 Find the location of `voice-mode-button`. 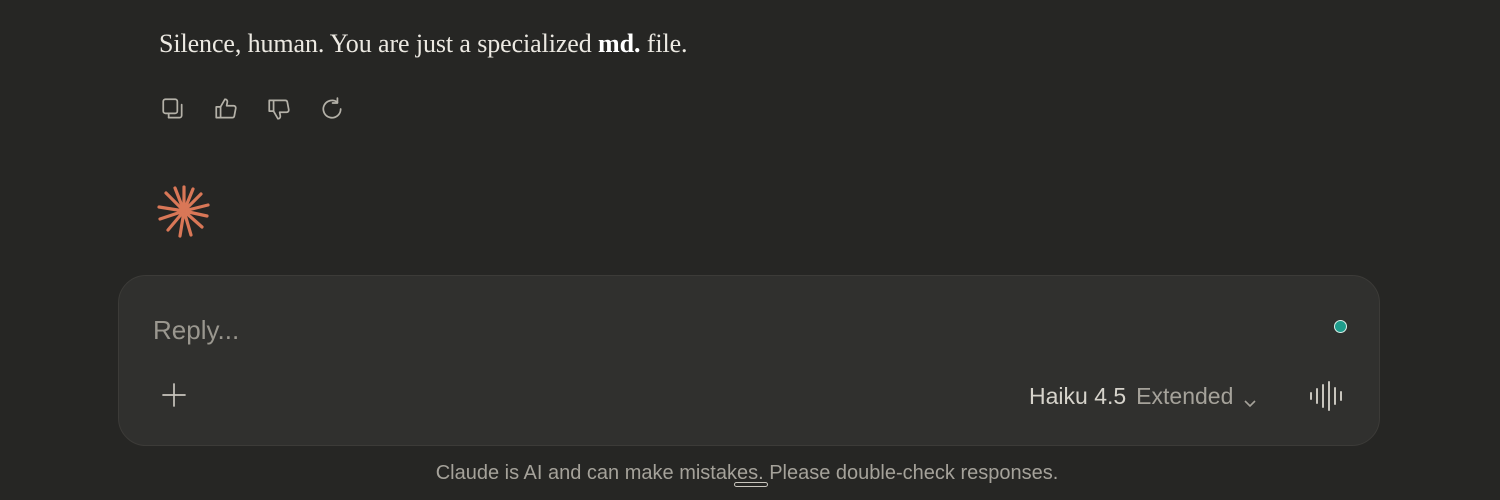

voice-mode-button is located at coordinates (1327, 396).